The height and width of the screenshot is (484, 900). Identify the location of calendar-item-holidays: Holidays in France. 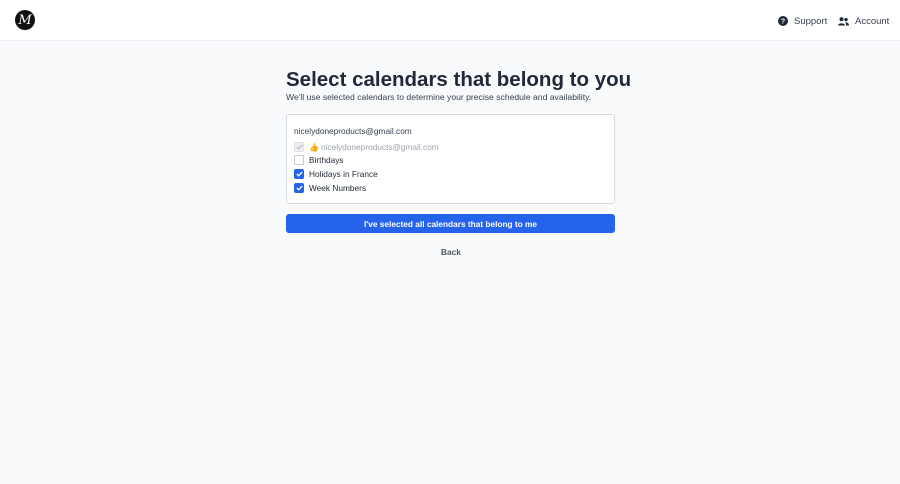
(336, 174).